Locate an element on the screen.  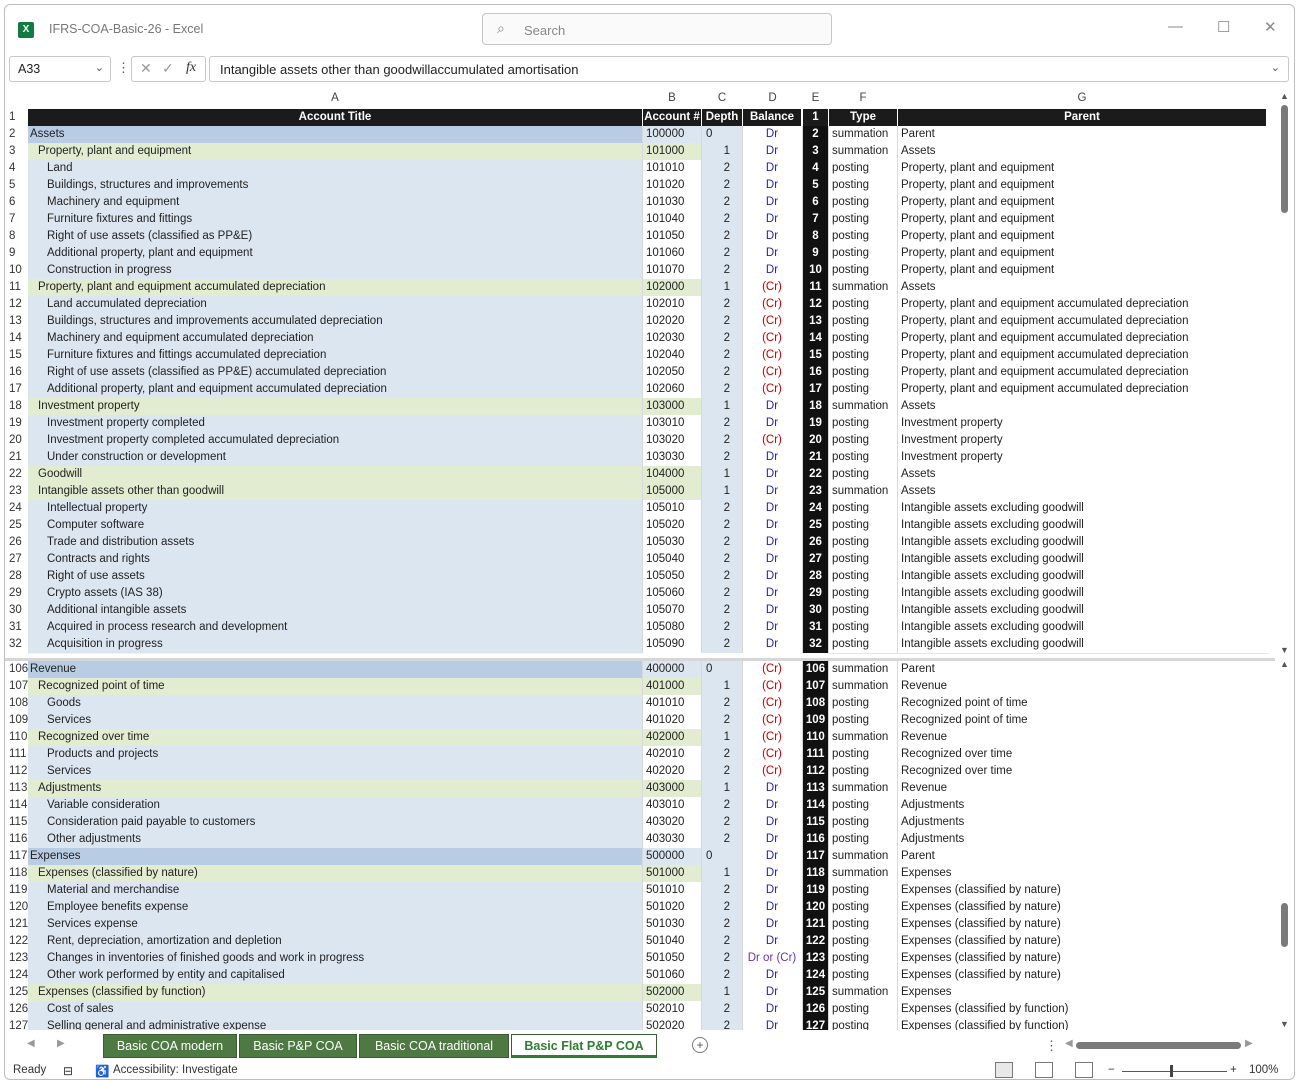
cancel-icon: ✕ is located at coordinates (146, 68).